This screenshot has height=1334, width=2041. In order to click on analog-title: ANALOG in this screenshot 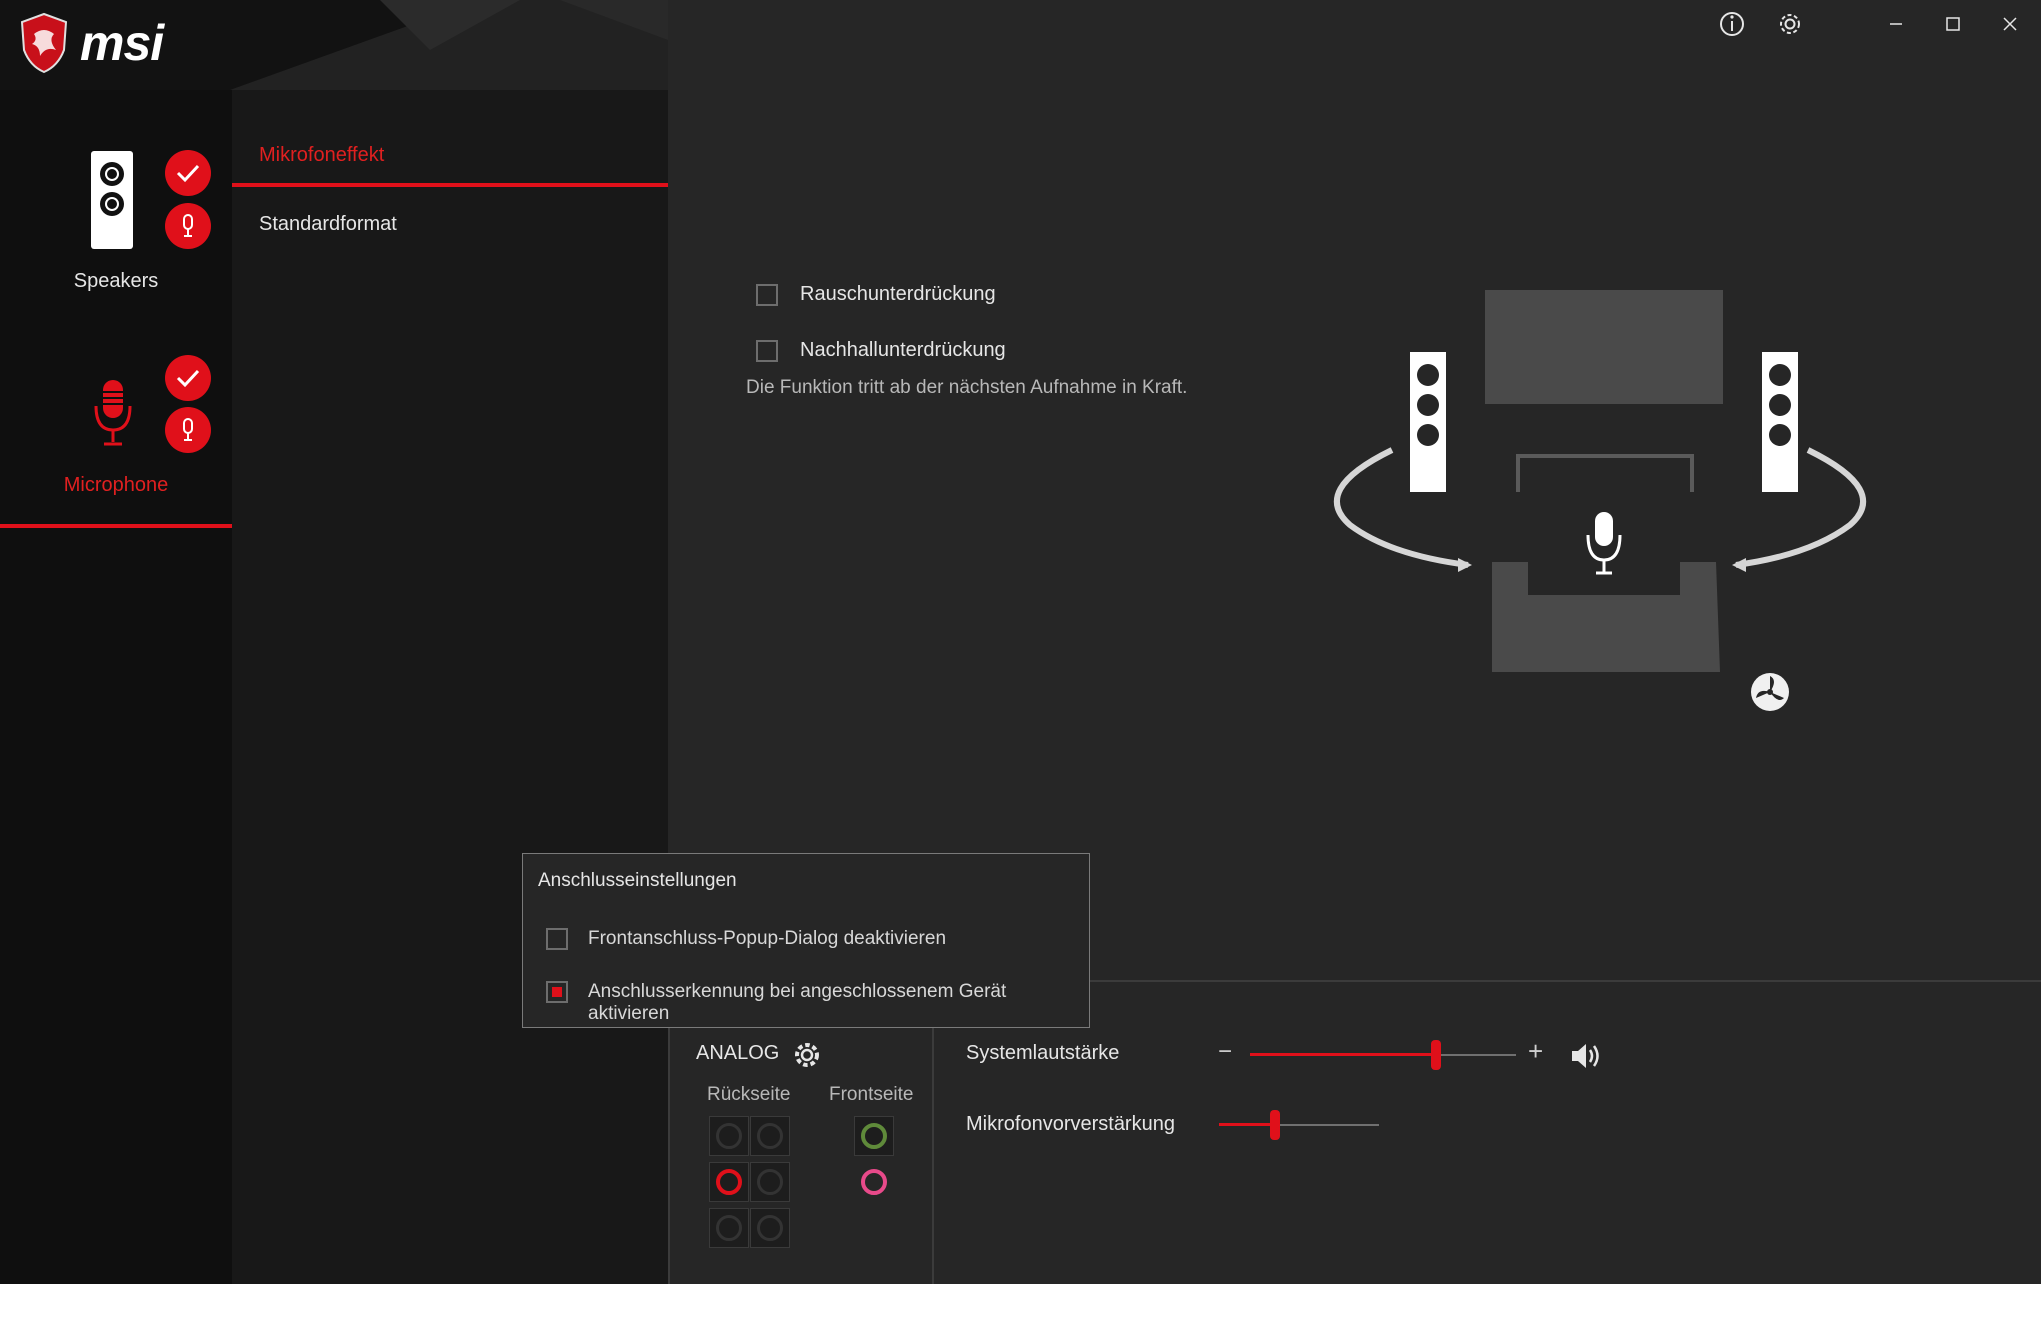, I will do `click(738, 1053)`.